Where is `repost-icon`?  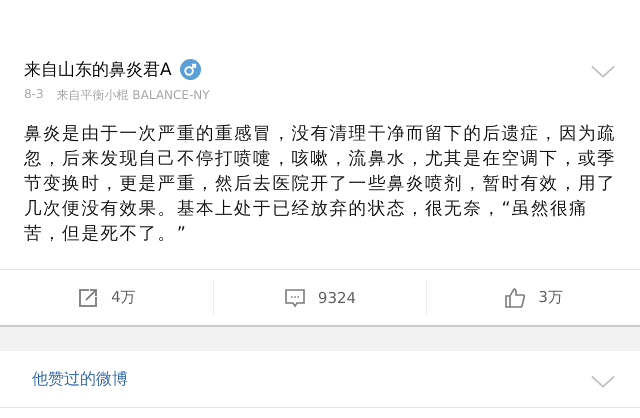
repost-icon is located at coordinates (88, 297).